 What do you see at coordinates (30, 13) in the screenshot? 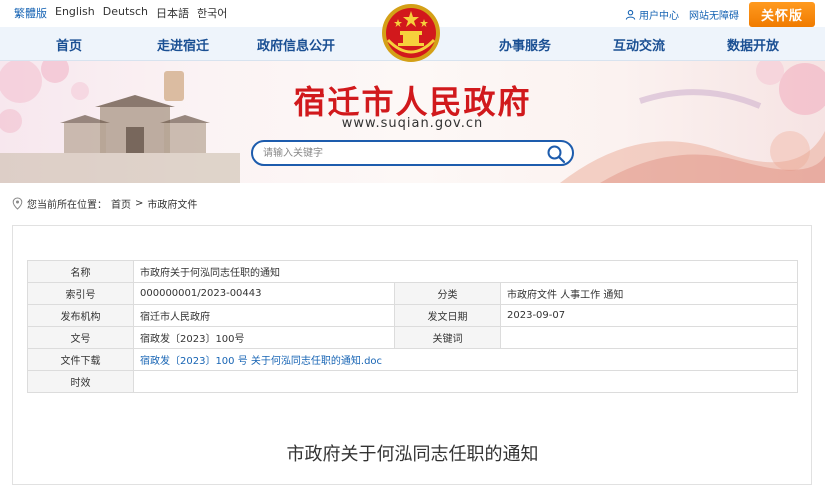
I see `lang-traditional-chinese: 繁體版` at bounding box center [30, 13].